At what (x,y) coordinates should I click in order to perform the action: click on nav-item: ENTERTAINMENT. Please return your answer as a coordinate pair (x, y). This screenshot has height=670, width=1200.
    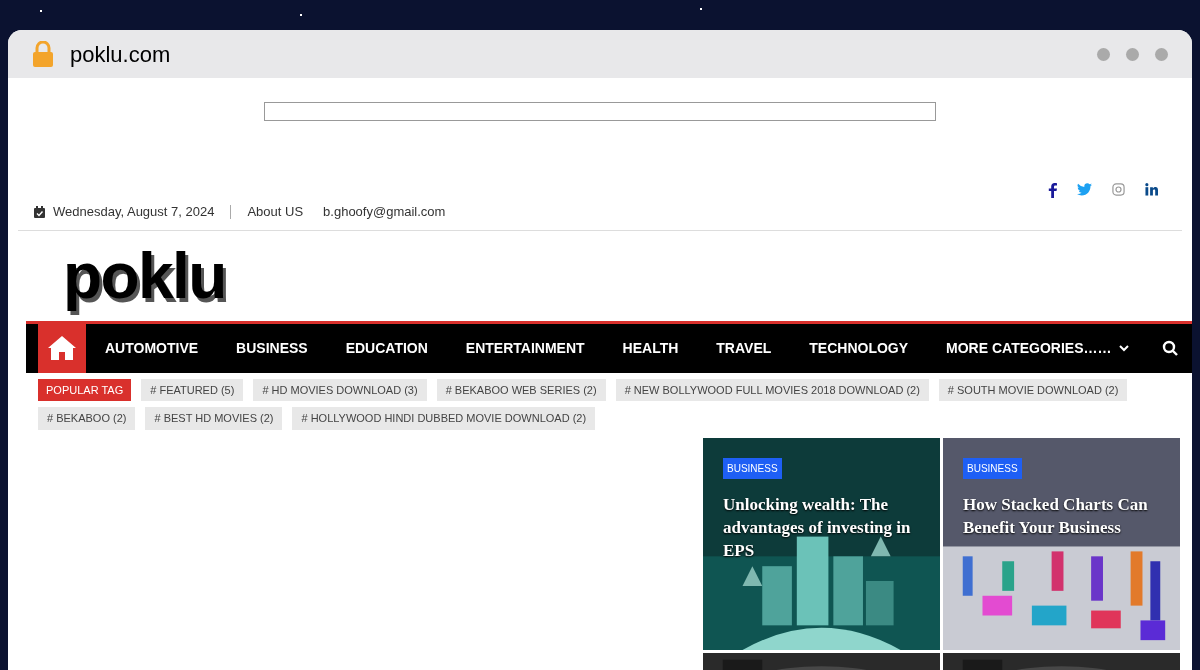
    Looking at the image, I should click on (525, 348).